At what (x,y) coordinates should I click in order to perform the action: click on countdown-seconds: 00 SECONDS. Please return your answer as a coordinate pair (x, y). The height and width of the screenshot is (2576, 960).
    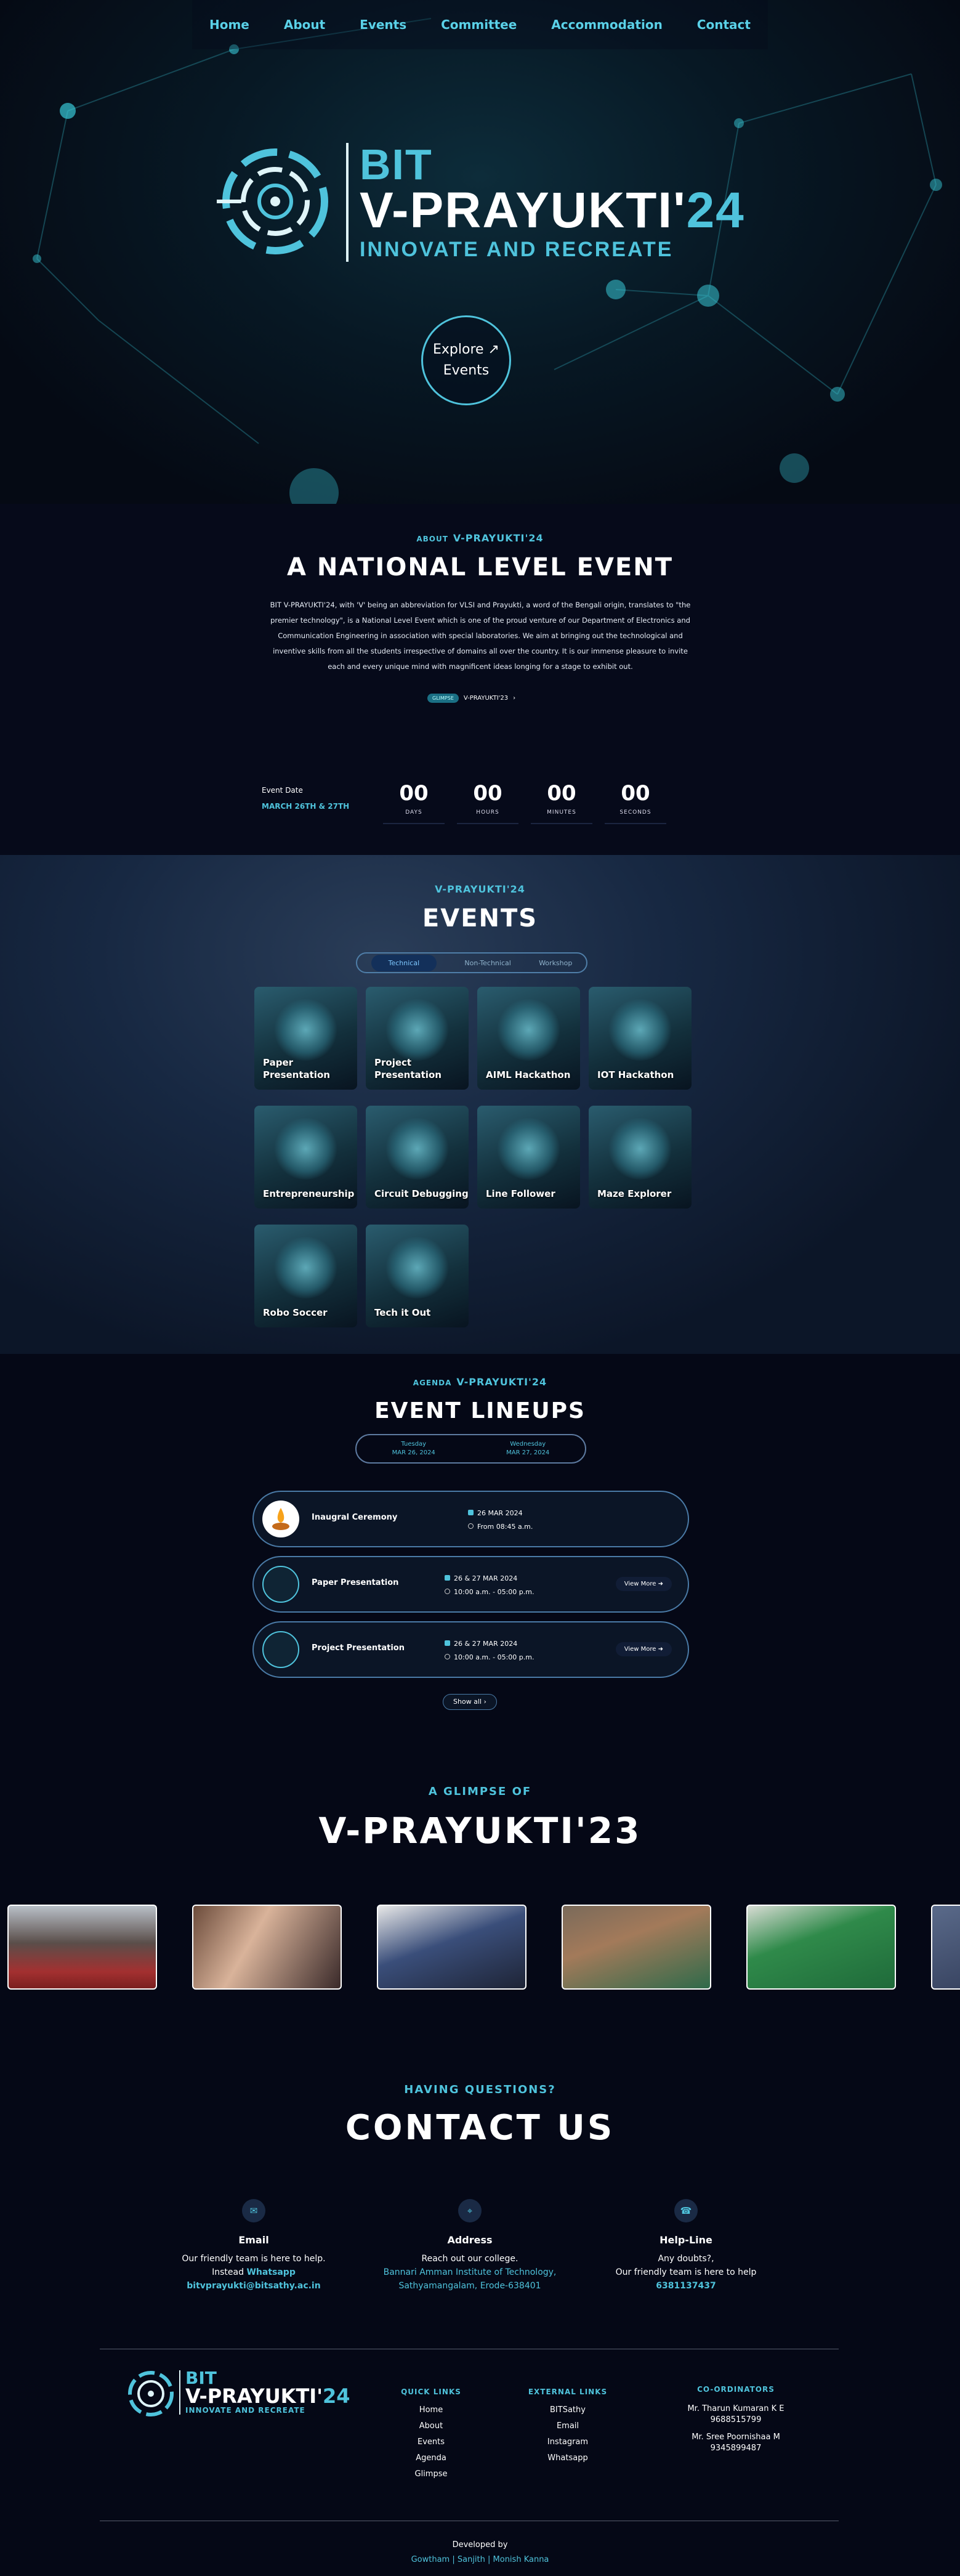
    Looking at the image, I should click on (635, 802).